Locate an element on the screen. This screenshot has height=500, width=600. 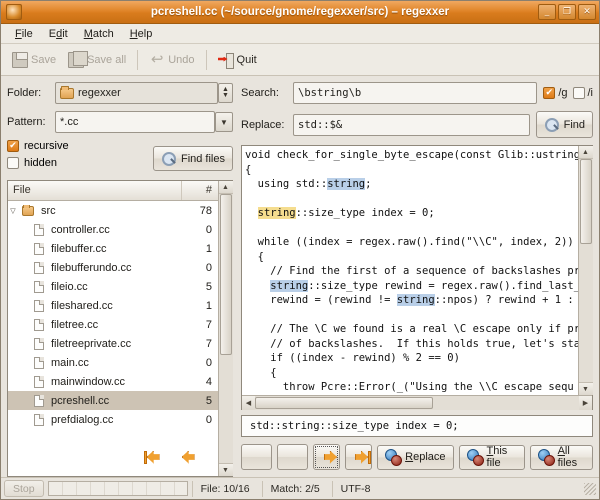
pattern-dropdown-button: ▼ is located at coordinates (224, 122).